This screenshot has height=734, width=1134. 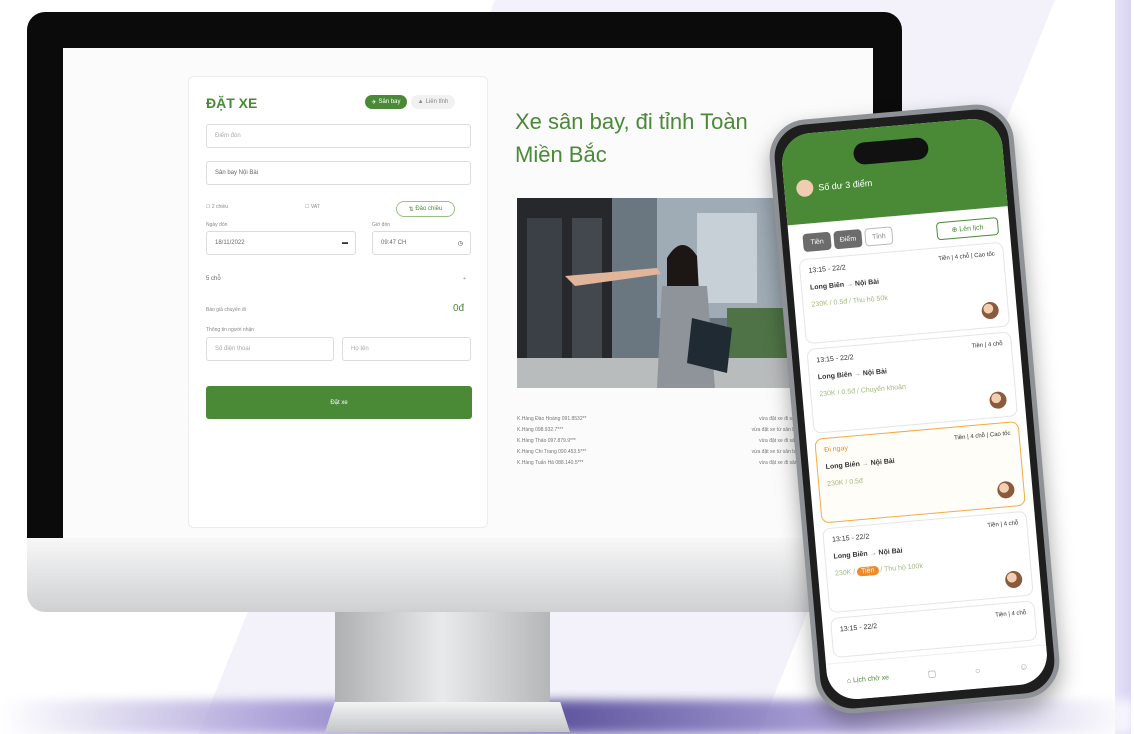 I want to click on swap-label: Đảo chiều, so click(x=429, y=209).